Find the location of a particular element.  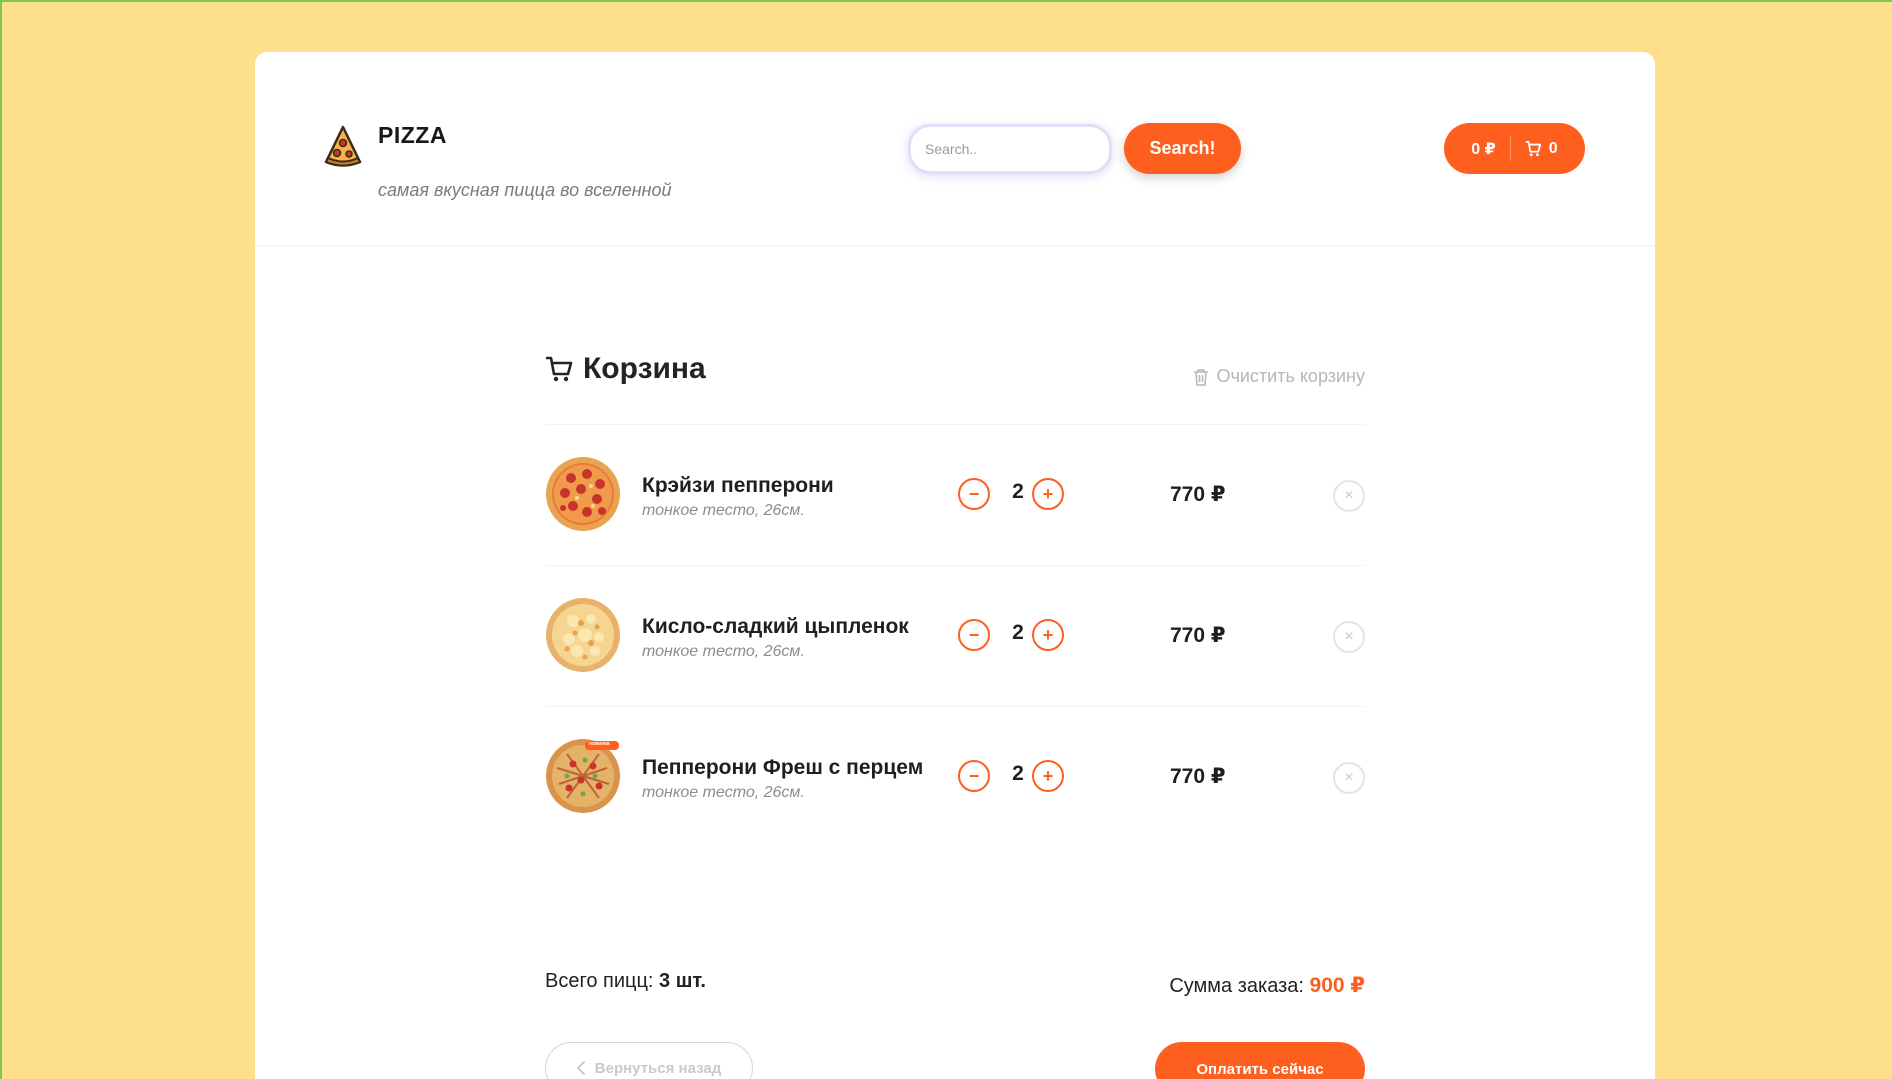

item-name: Кисло-сладкий цыпленок is located at coordinates (775, 626).